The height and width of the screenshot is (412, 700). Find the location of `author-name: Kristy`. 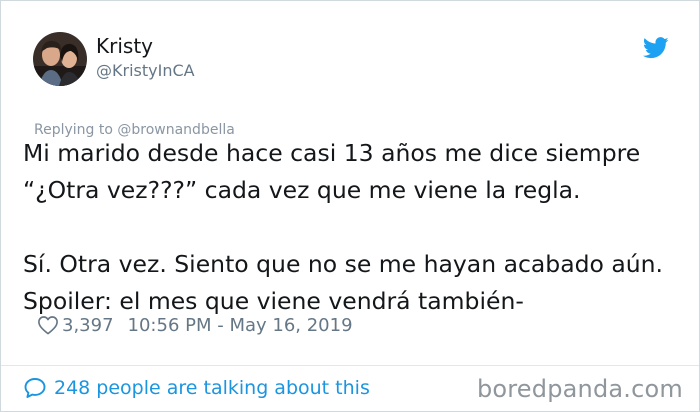

author-name: Kristy is located at coordinates (124, 46).